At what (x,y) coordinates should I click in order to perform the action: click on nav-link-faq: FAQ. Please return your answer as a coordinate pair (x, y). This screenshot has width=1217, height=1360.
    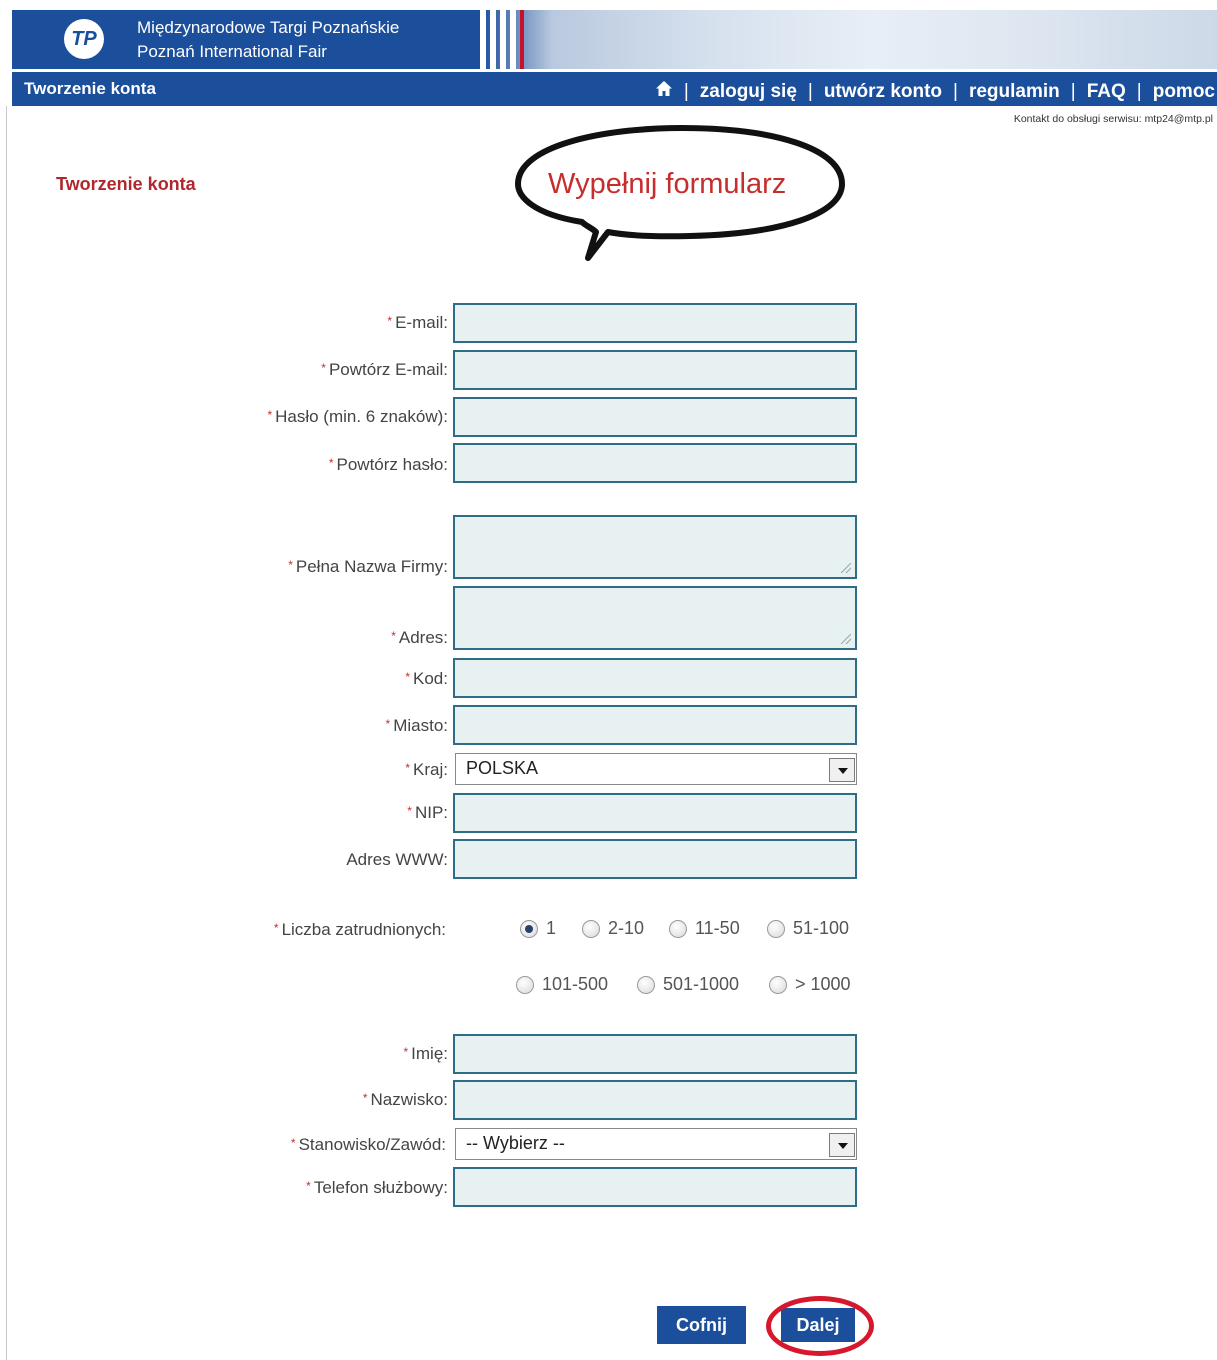
    Looking at the image, I should click on (1106, 92).